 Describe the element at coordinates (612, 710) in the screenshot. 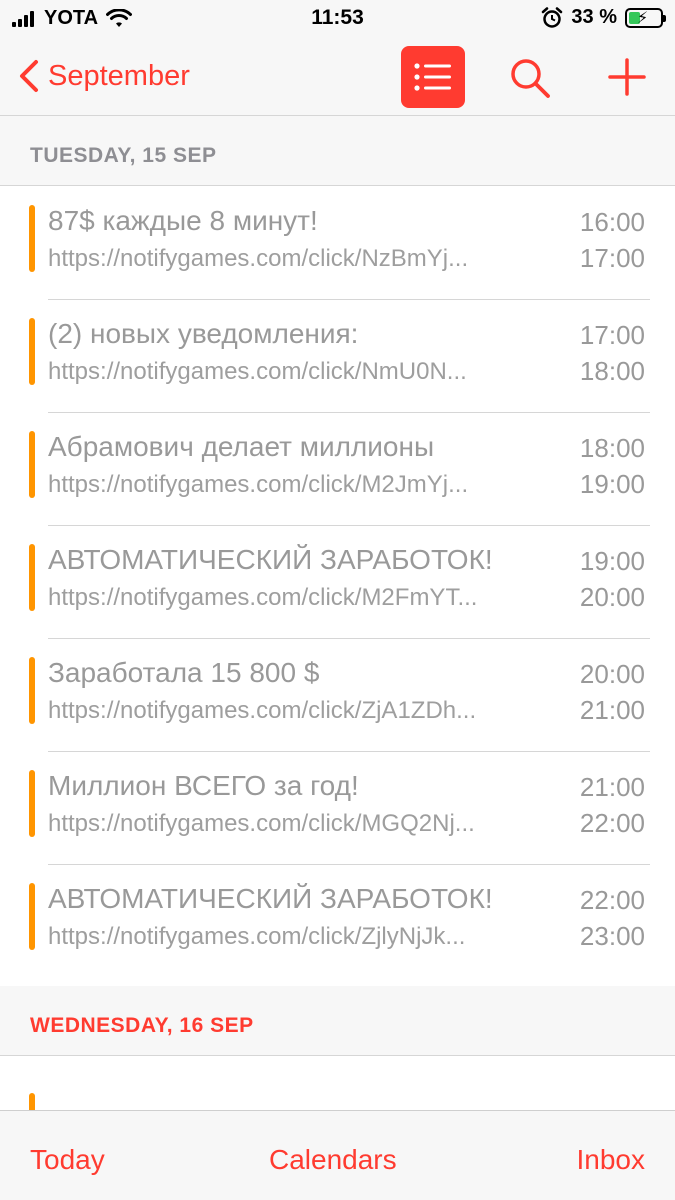

I see `event-end-time: 21:00` at that location.